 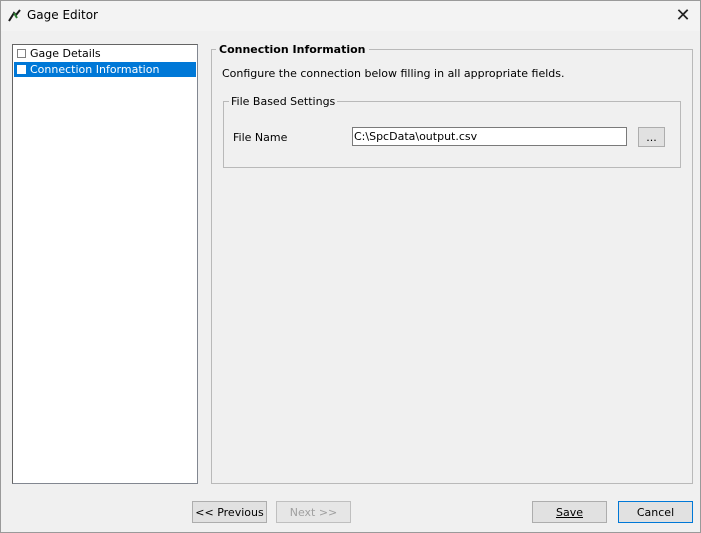 I want to click on cancel-button: Cancel, so click(x=655, y=512).